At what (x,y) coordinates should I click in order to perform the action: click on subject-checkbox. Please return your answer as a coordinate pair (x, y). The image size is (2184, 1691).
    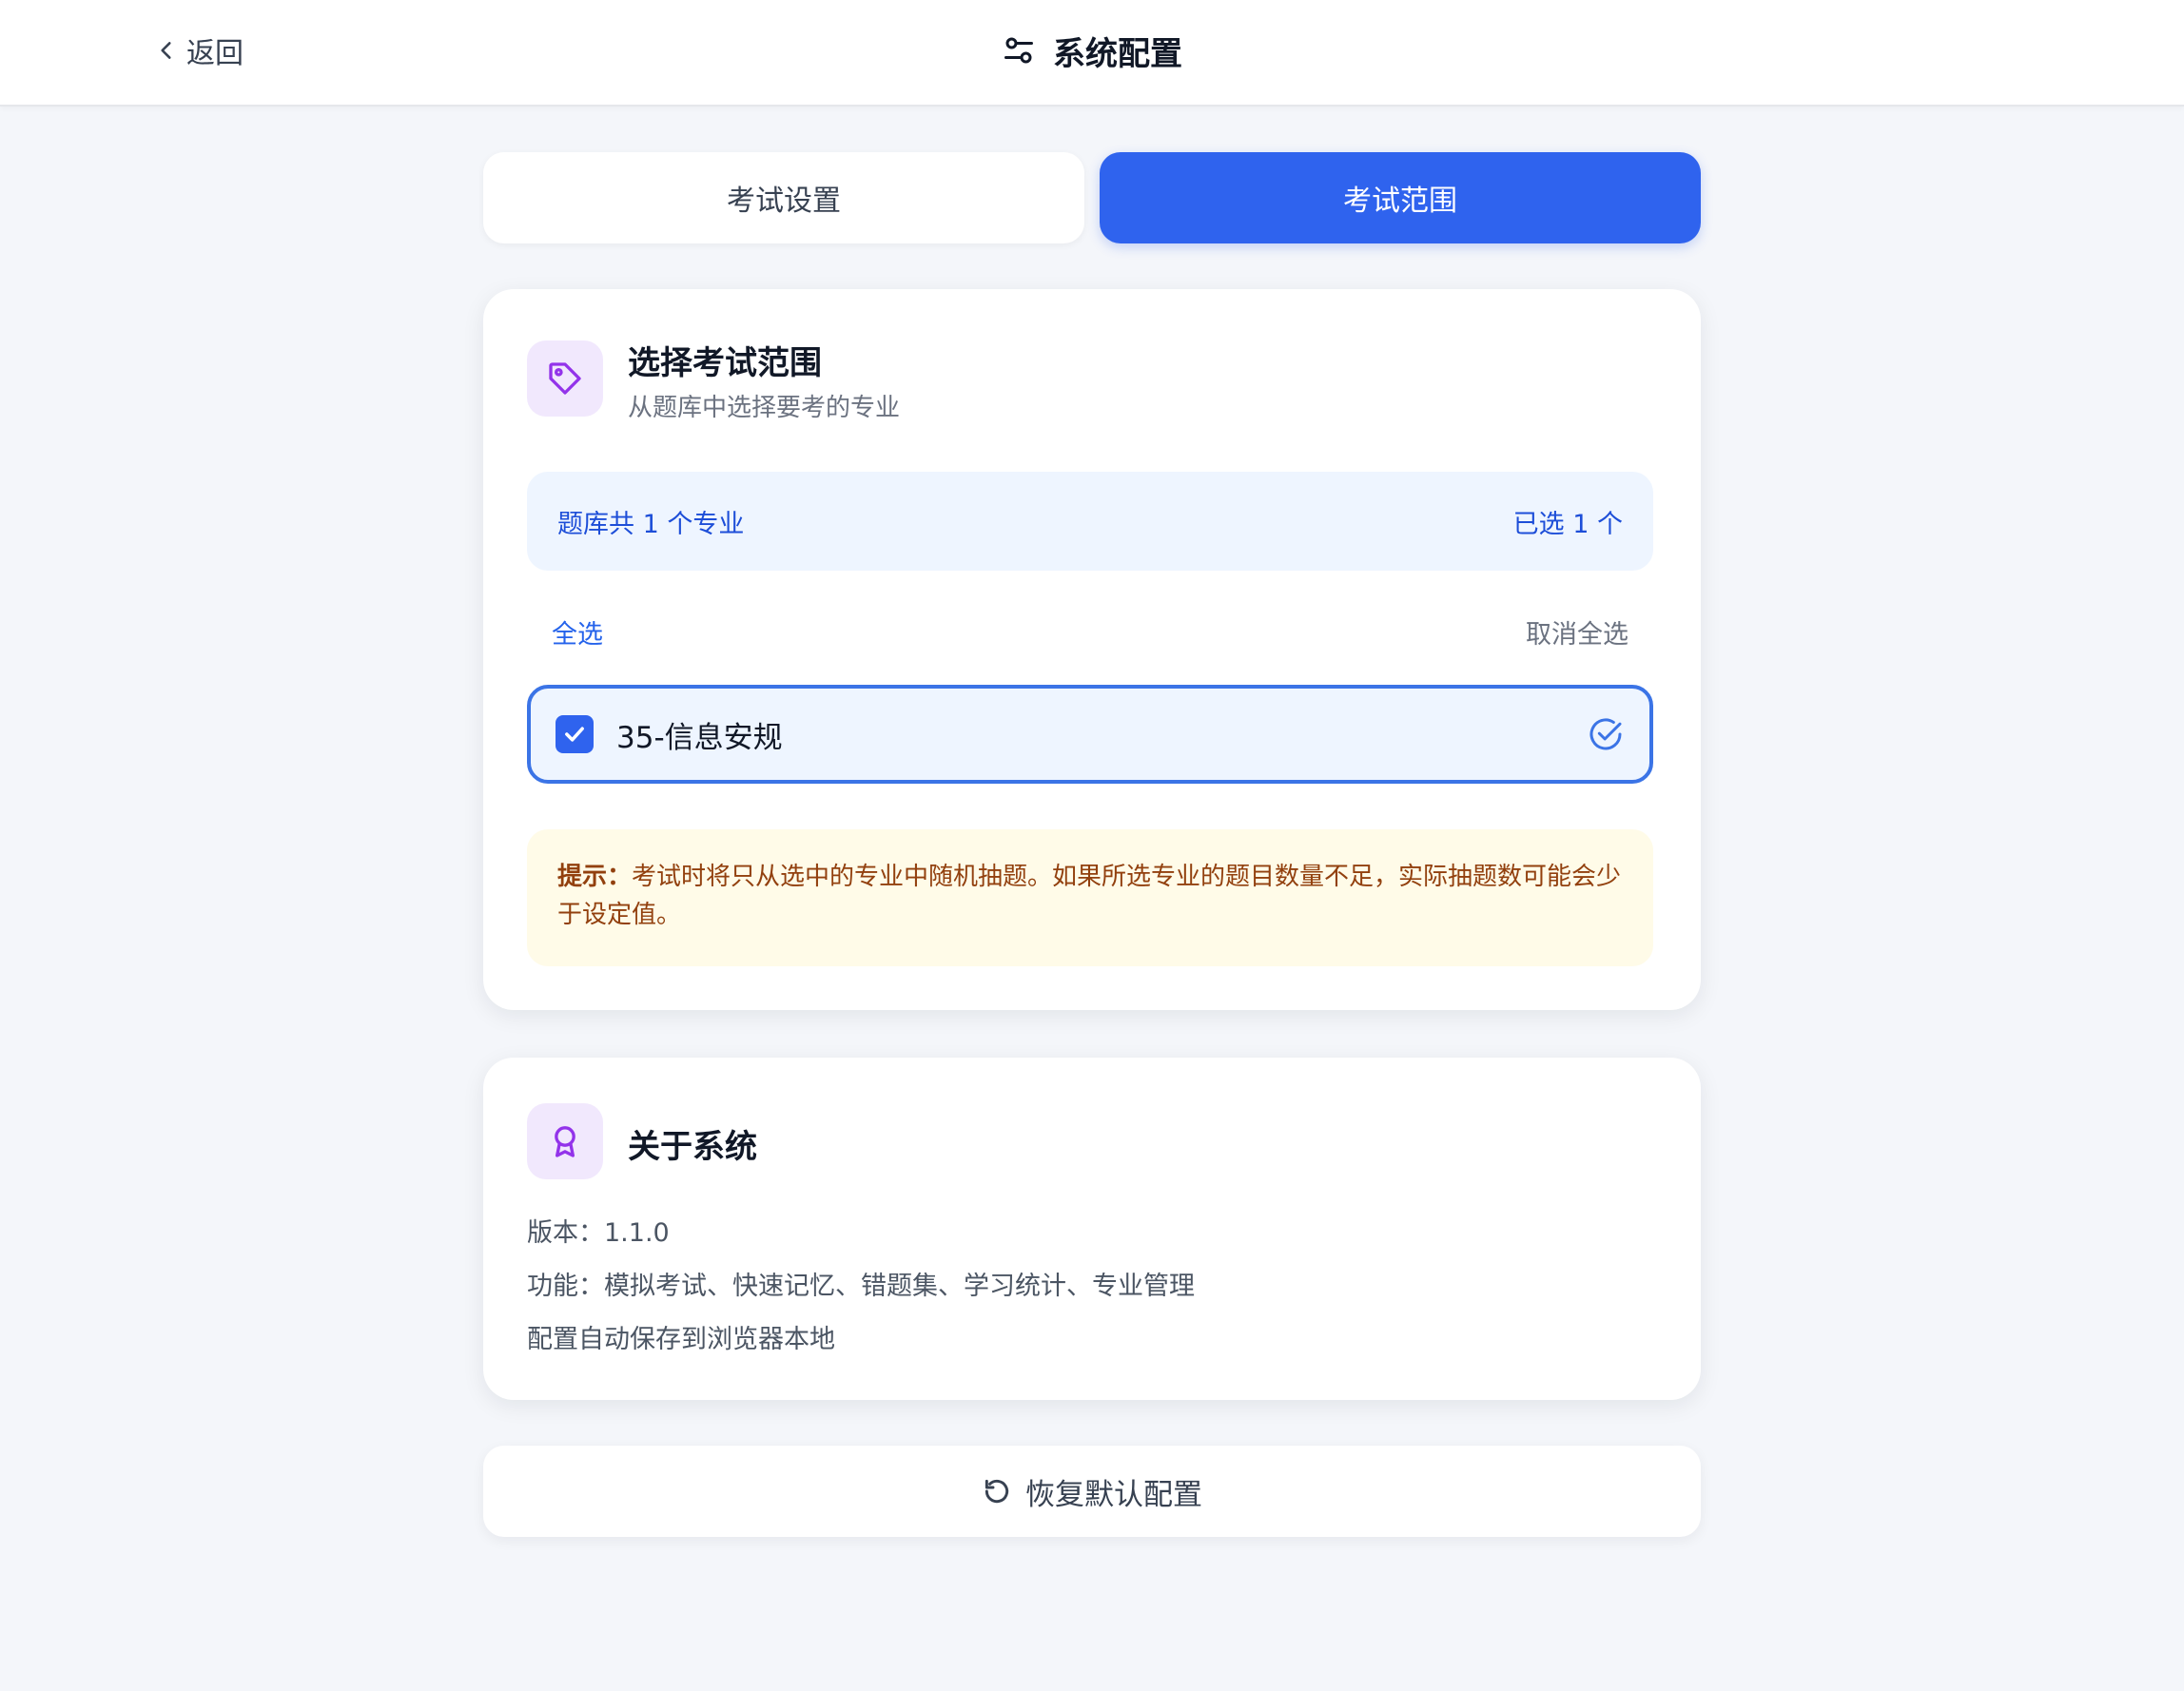
    Looking at the image, I should click on (575, 734).